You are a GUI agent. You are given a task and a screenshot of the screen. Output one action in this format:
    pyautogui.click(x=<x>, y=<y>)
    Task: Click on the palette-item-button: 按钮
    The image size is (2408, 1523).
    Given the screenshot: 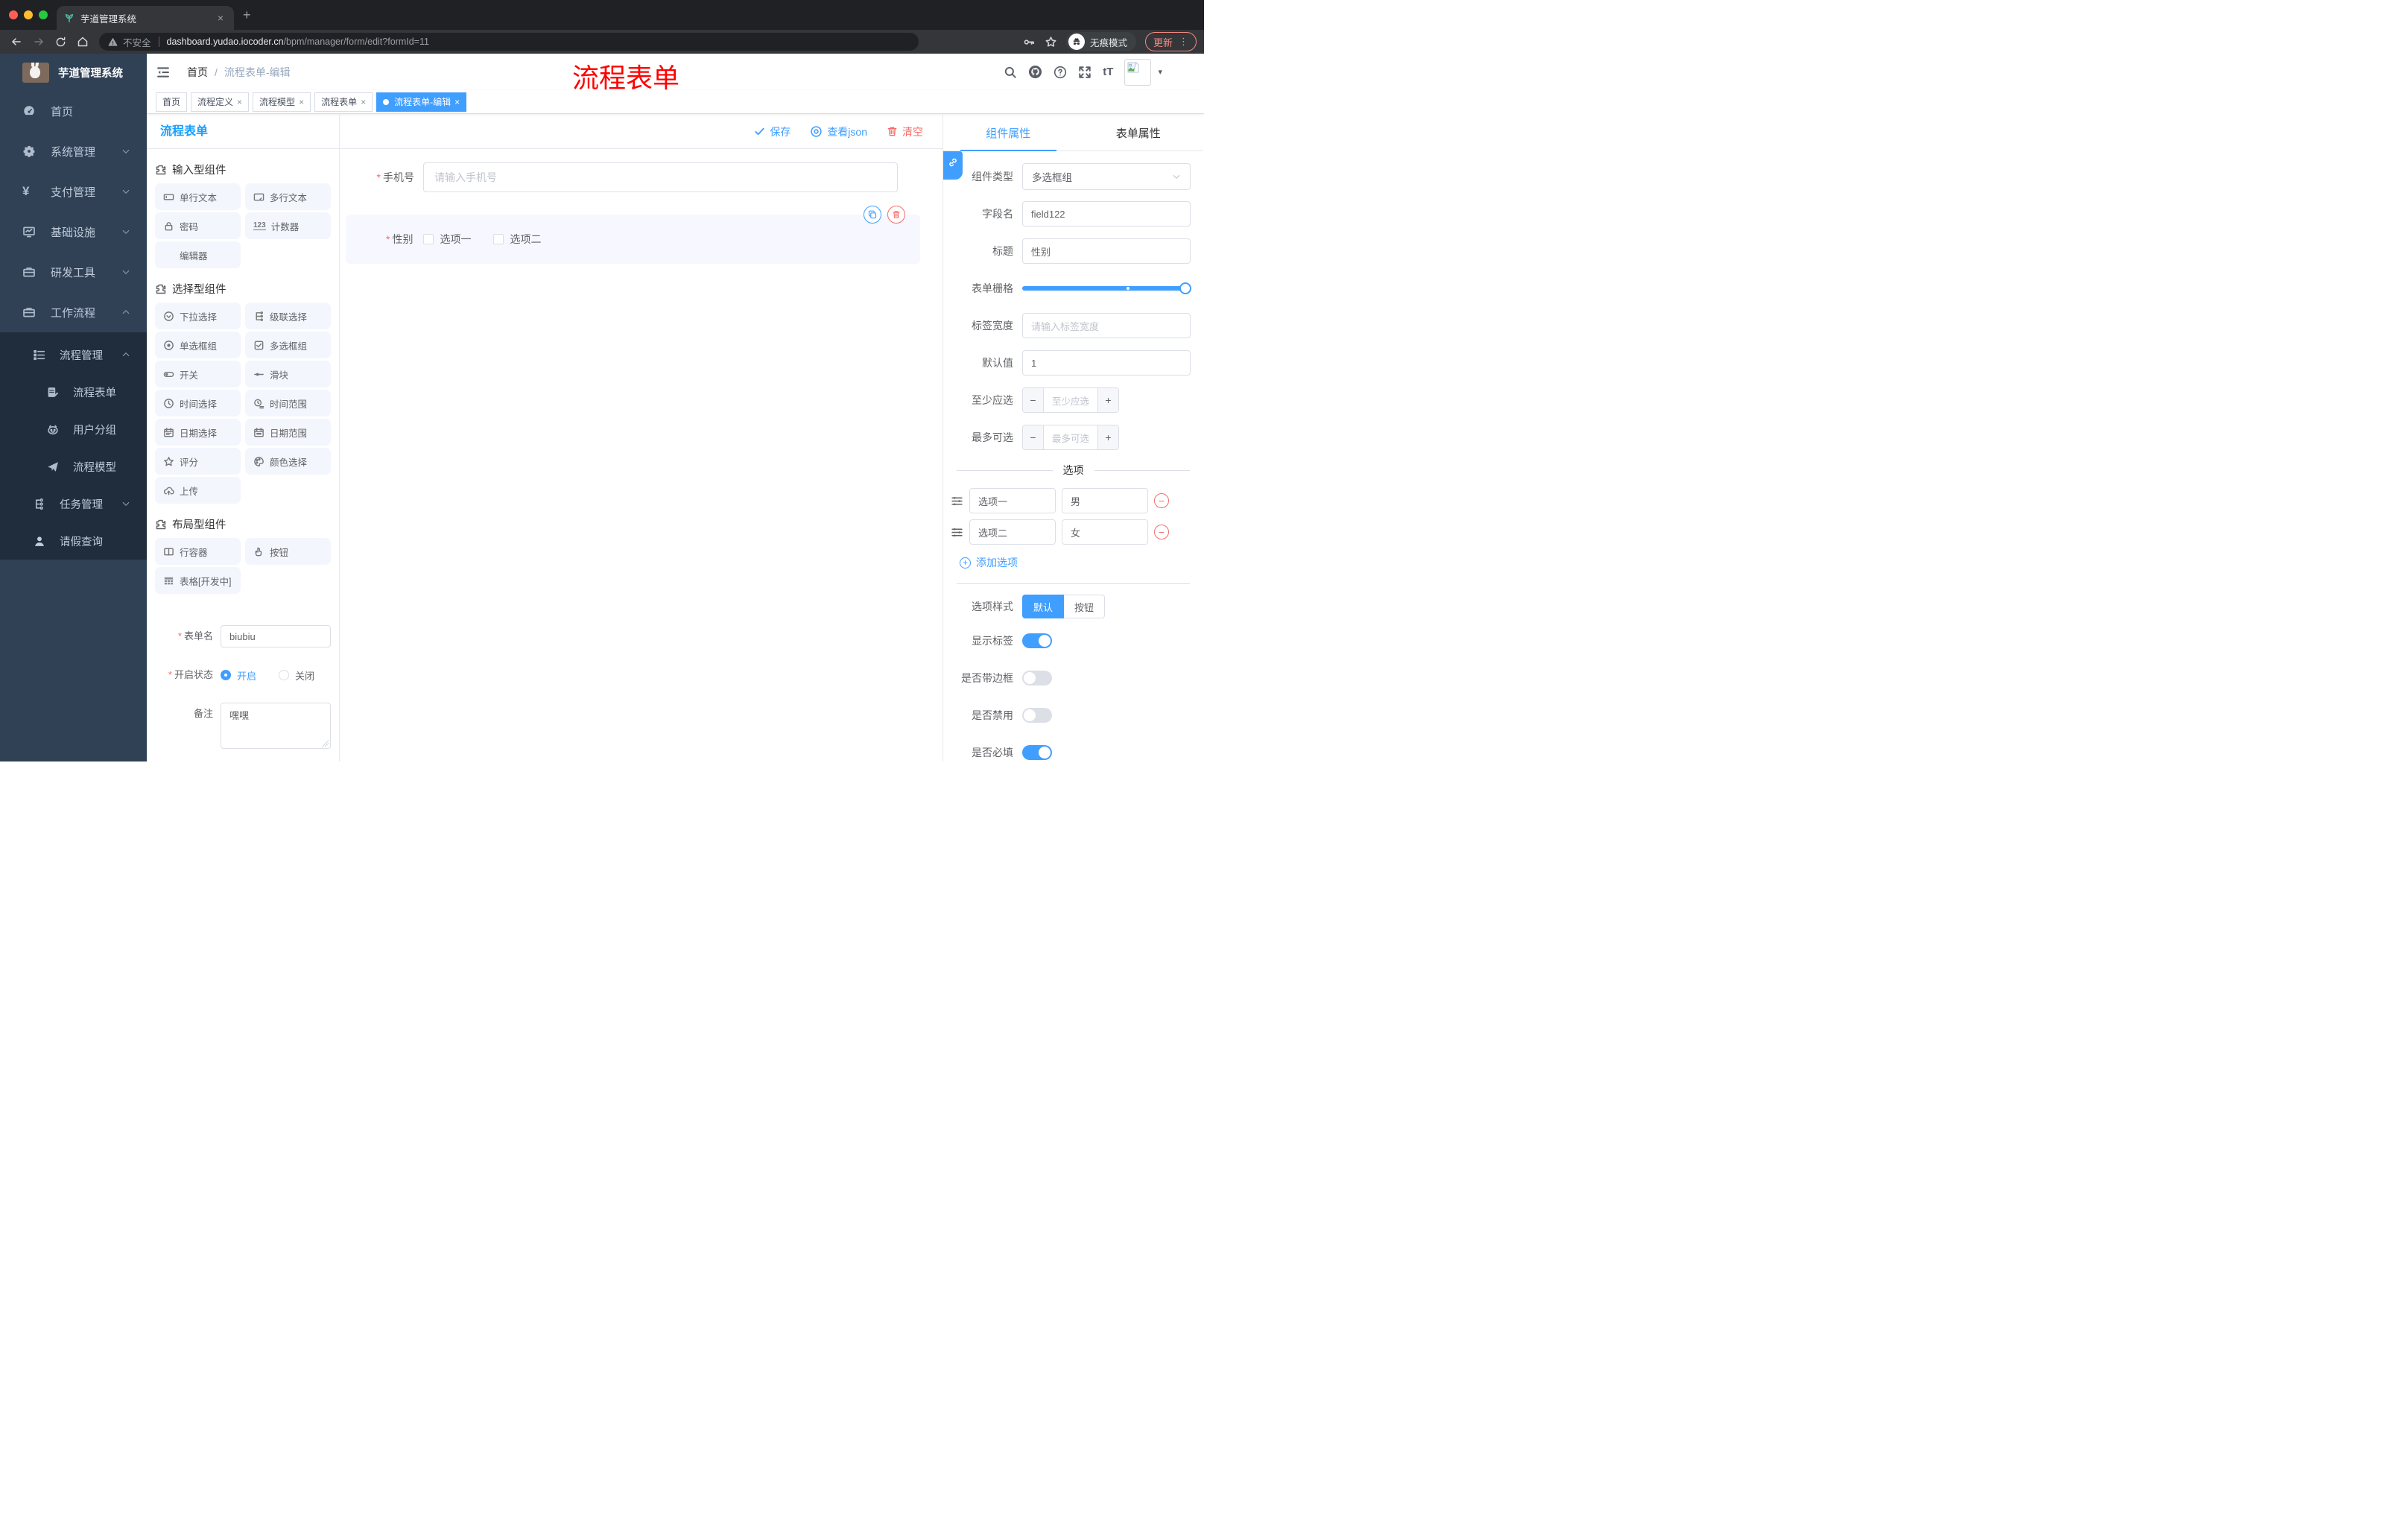 What is the action you would take?
    pyautogui.click(x=288, y=551)
    